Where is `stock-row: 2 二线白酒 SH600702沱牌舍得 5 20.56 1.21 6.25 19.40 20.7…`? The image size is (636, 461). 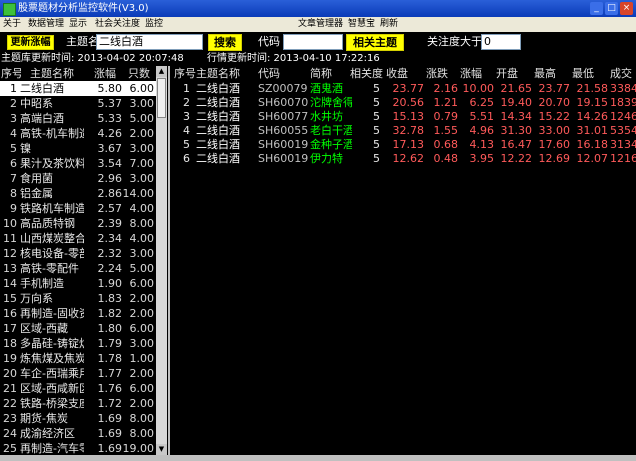 stock-row: 2 二线白酒 SH600702沱牌舍得 5 20.56 1.21 6.25 19.40 20.7… is located at coordinates (404, 102).